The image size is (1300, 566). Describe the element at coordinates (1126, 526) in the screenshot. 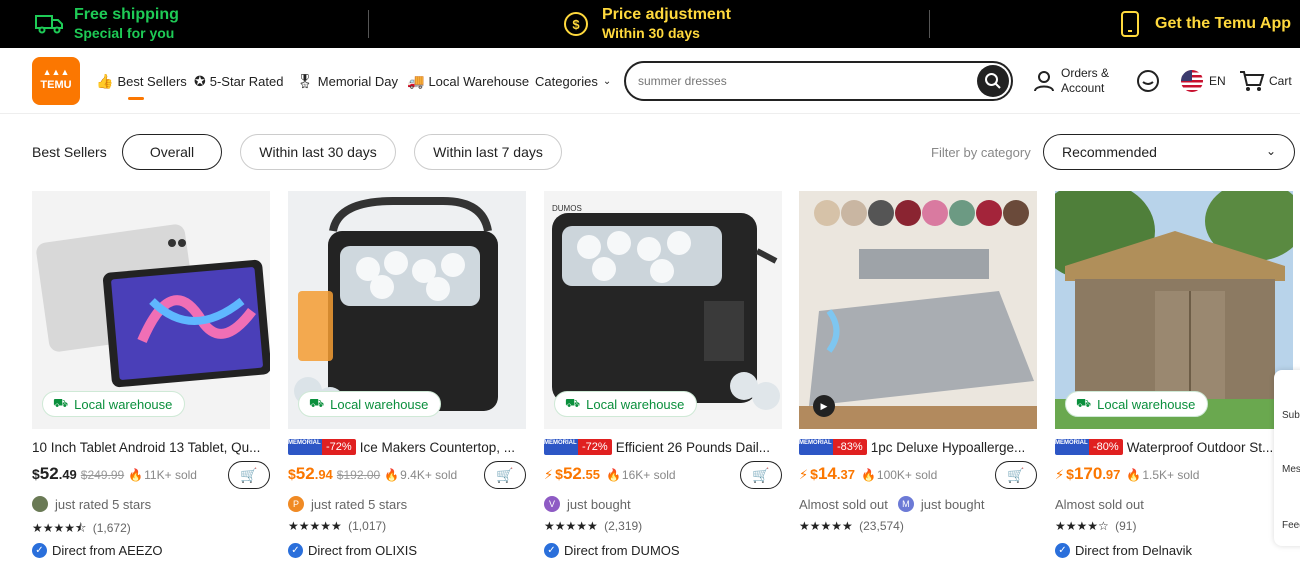

I see `review-count: (91)` at that location.